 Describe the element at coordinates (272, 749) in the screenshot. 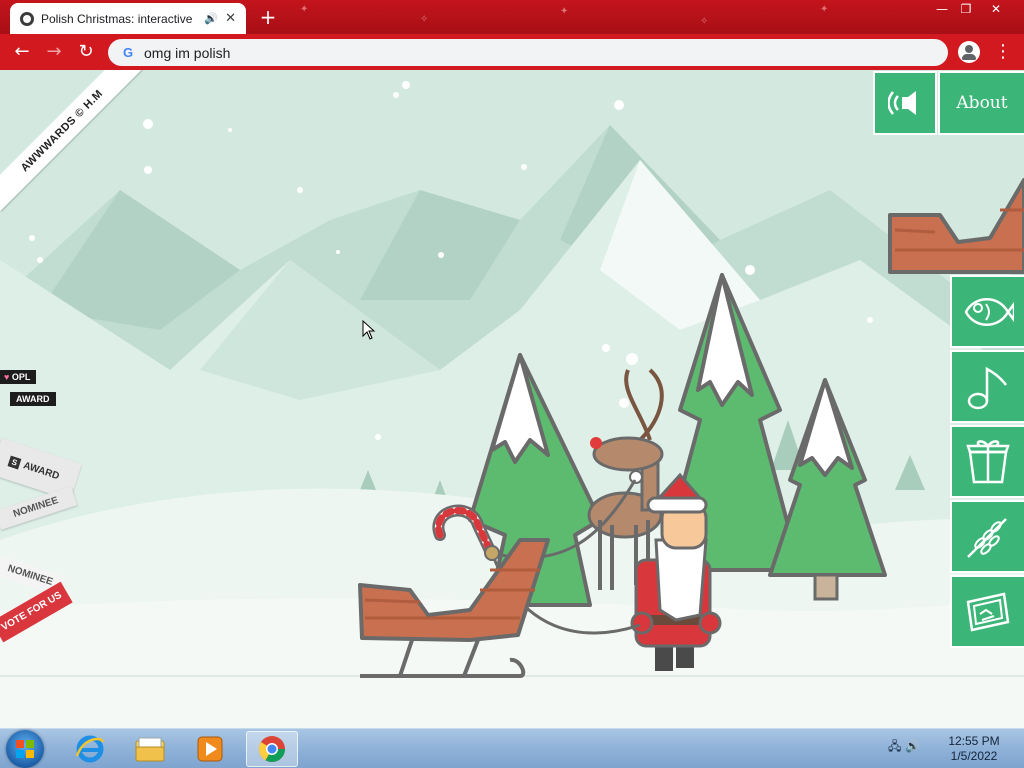

I see `chrome-icon` at that location.